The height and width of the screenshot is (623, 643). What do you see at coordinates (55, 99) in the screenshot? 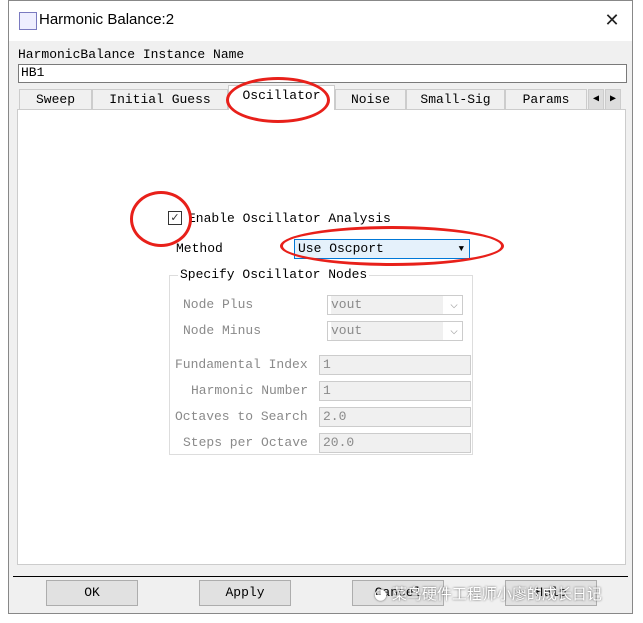
I see `tab-sweep: Sweep` at bounding box center [55, 99].